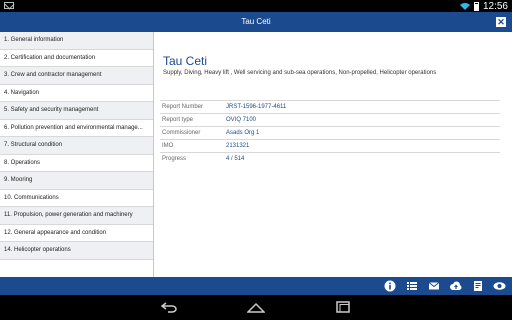 This screenshot has height=320, width=512. What do you see at coordinates (76, 146) in the screenshot?
I see `sidebar-item-structural-condition: 7. Structural condition` at bounding box center [76, 146].